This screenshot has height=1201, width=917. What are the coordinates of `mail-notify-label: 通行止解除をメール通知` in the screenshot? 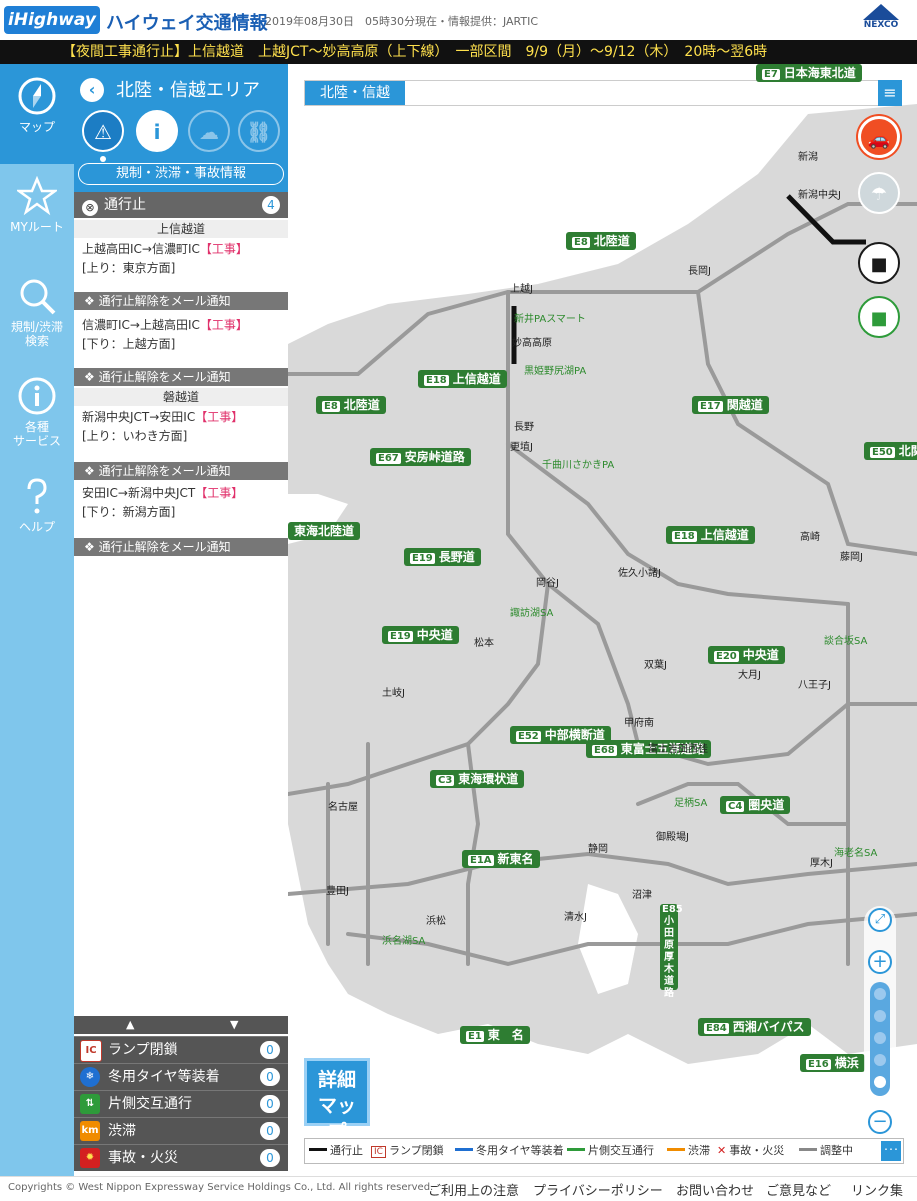 It's located at (164, 547).